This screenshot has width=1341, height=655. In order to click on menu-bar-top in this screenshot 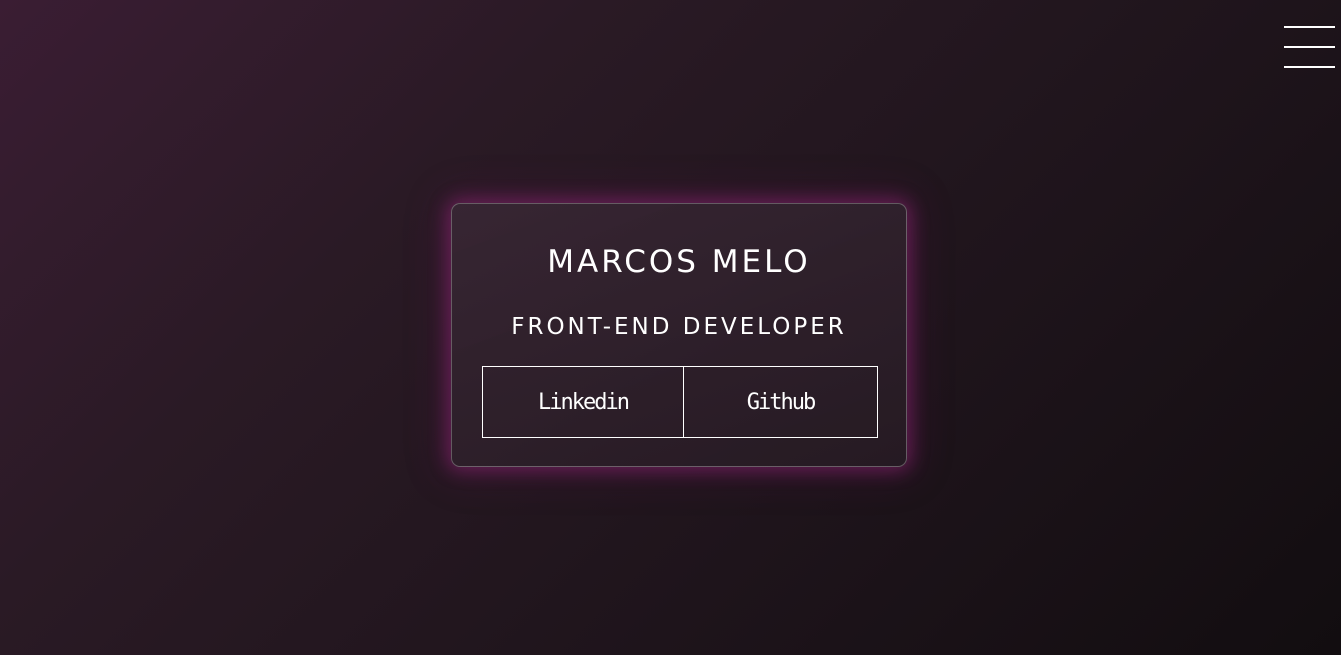, I will do `click(1309, 27)`.